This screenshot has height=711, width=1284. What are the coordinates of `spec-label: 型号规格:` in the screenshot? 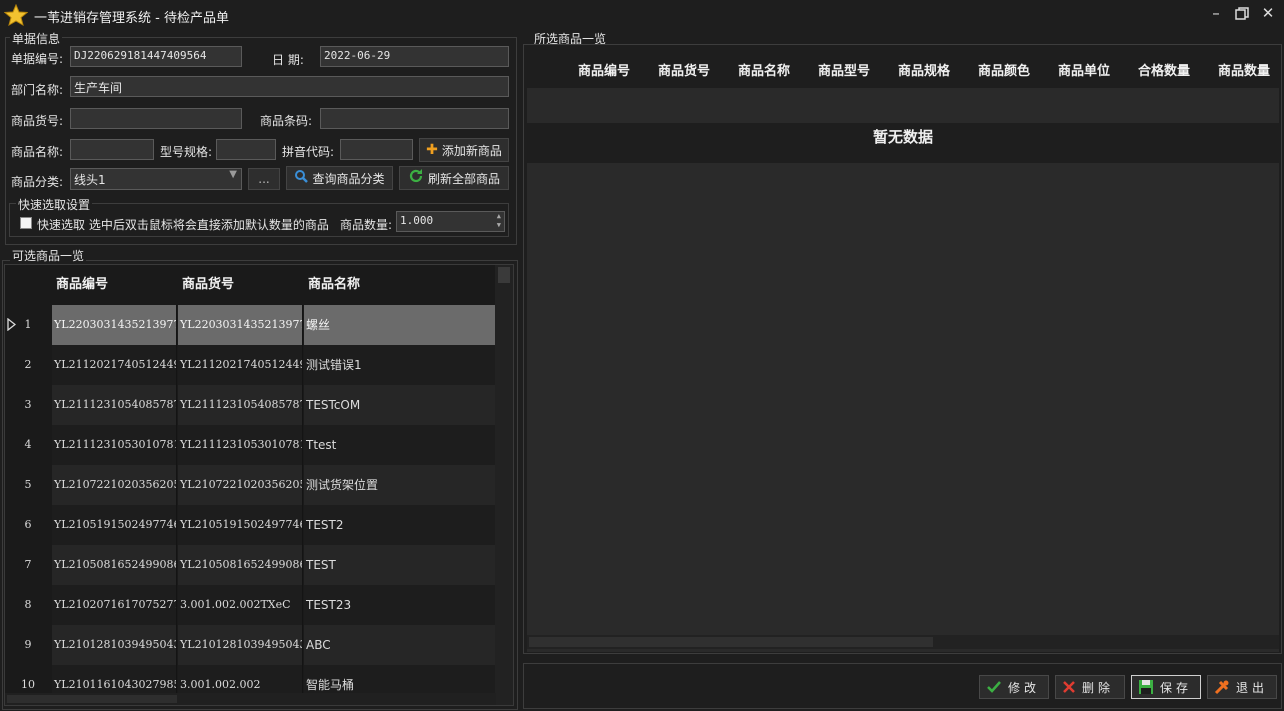 It's located at (186, 152).